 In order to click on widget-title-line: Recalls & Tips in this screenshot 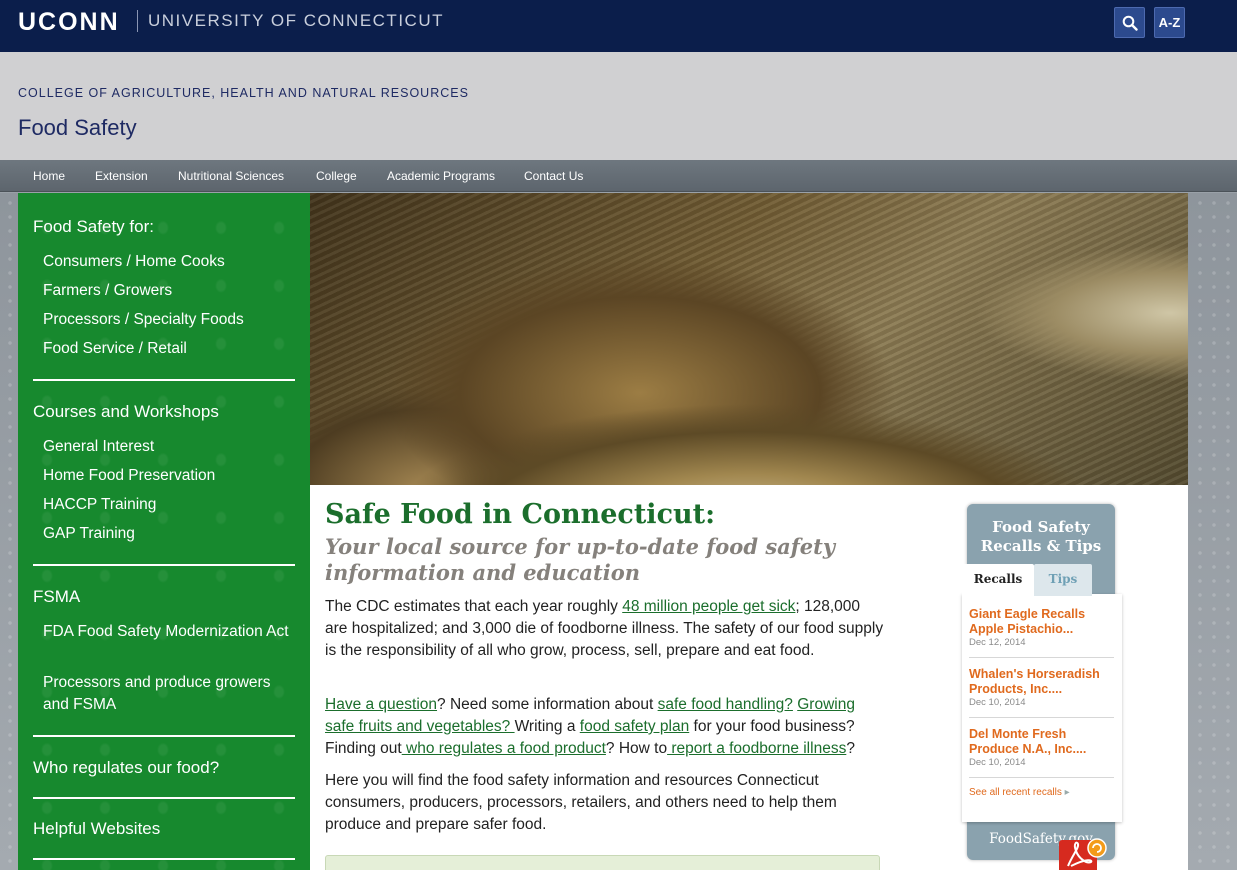, I will do `click(1041, 546)`.